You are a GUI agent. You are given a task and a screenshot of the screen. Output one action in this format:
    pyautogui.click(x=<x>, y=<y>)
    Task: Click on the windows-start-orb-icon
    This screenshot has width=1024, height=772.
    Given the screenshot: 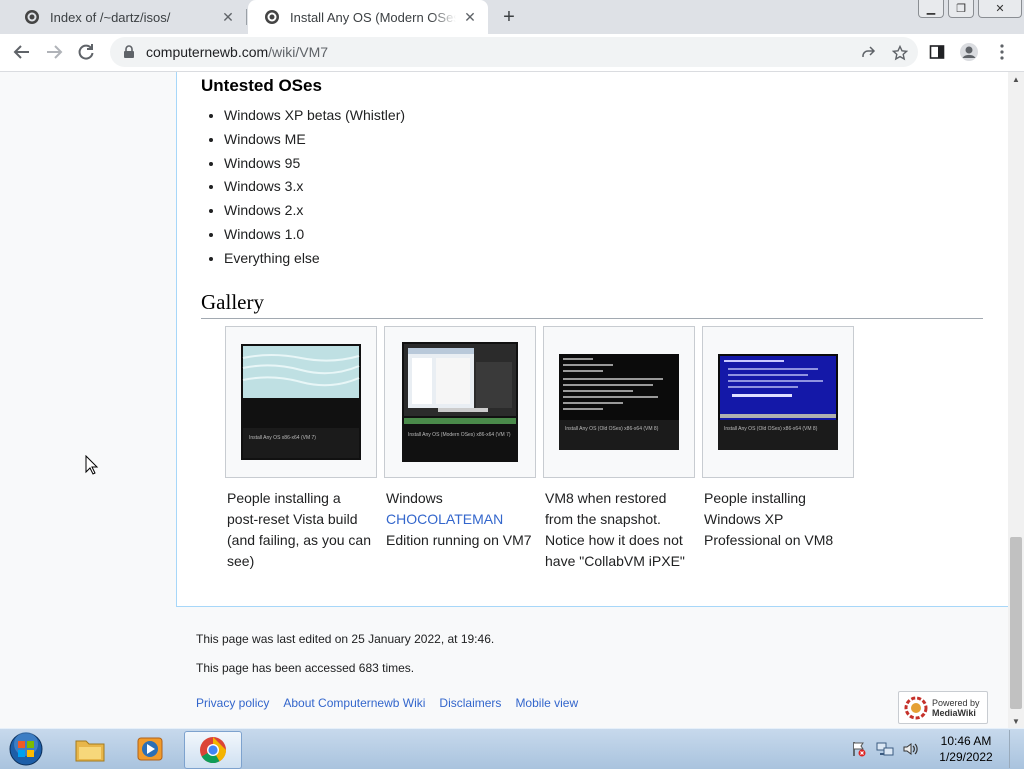 What is the action you would take?
    pyautogui.click(x=26, y=749)
    